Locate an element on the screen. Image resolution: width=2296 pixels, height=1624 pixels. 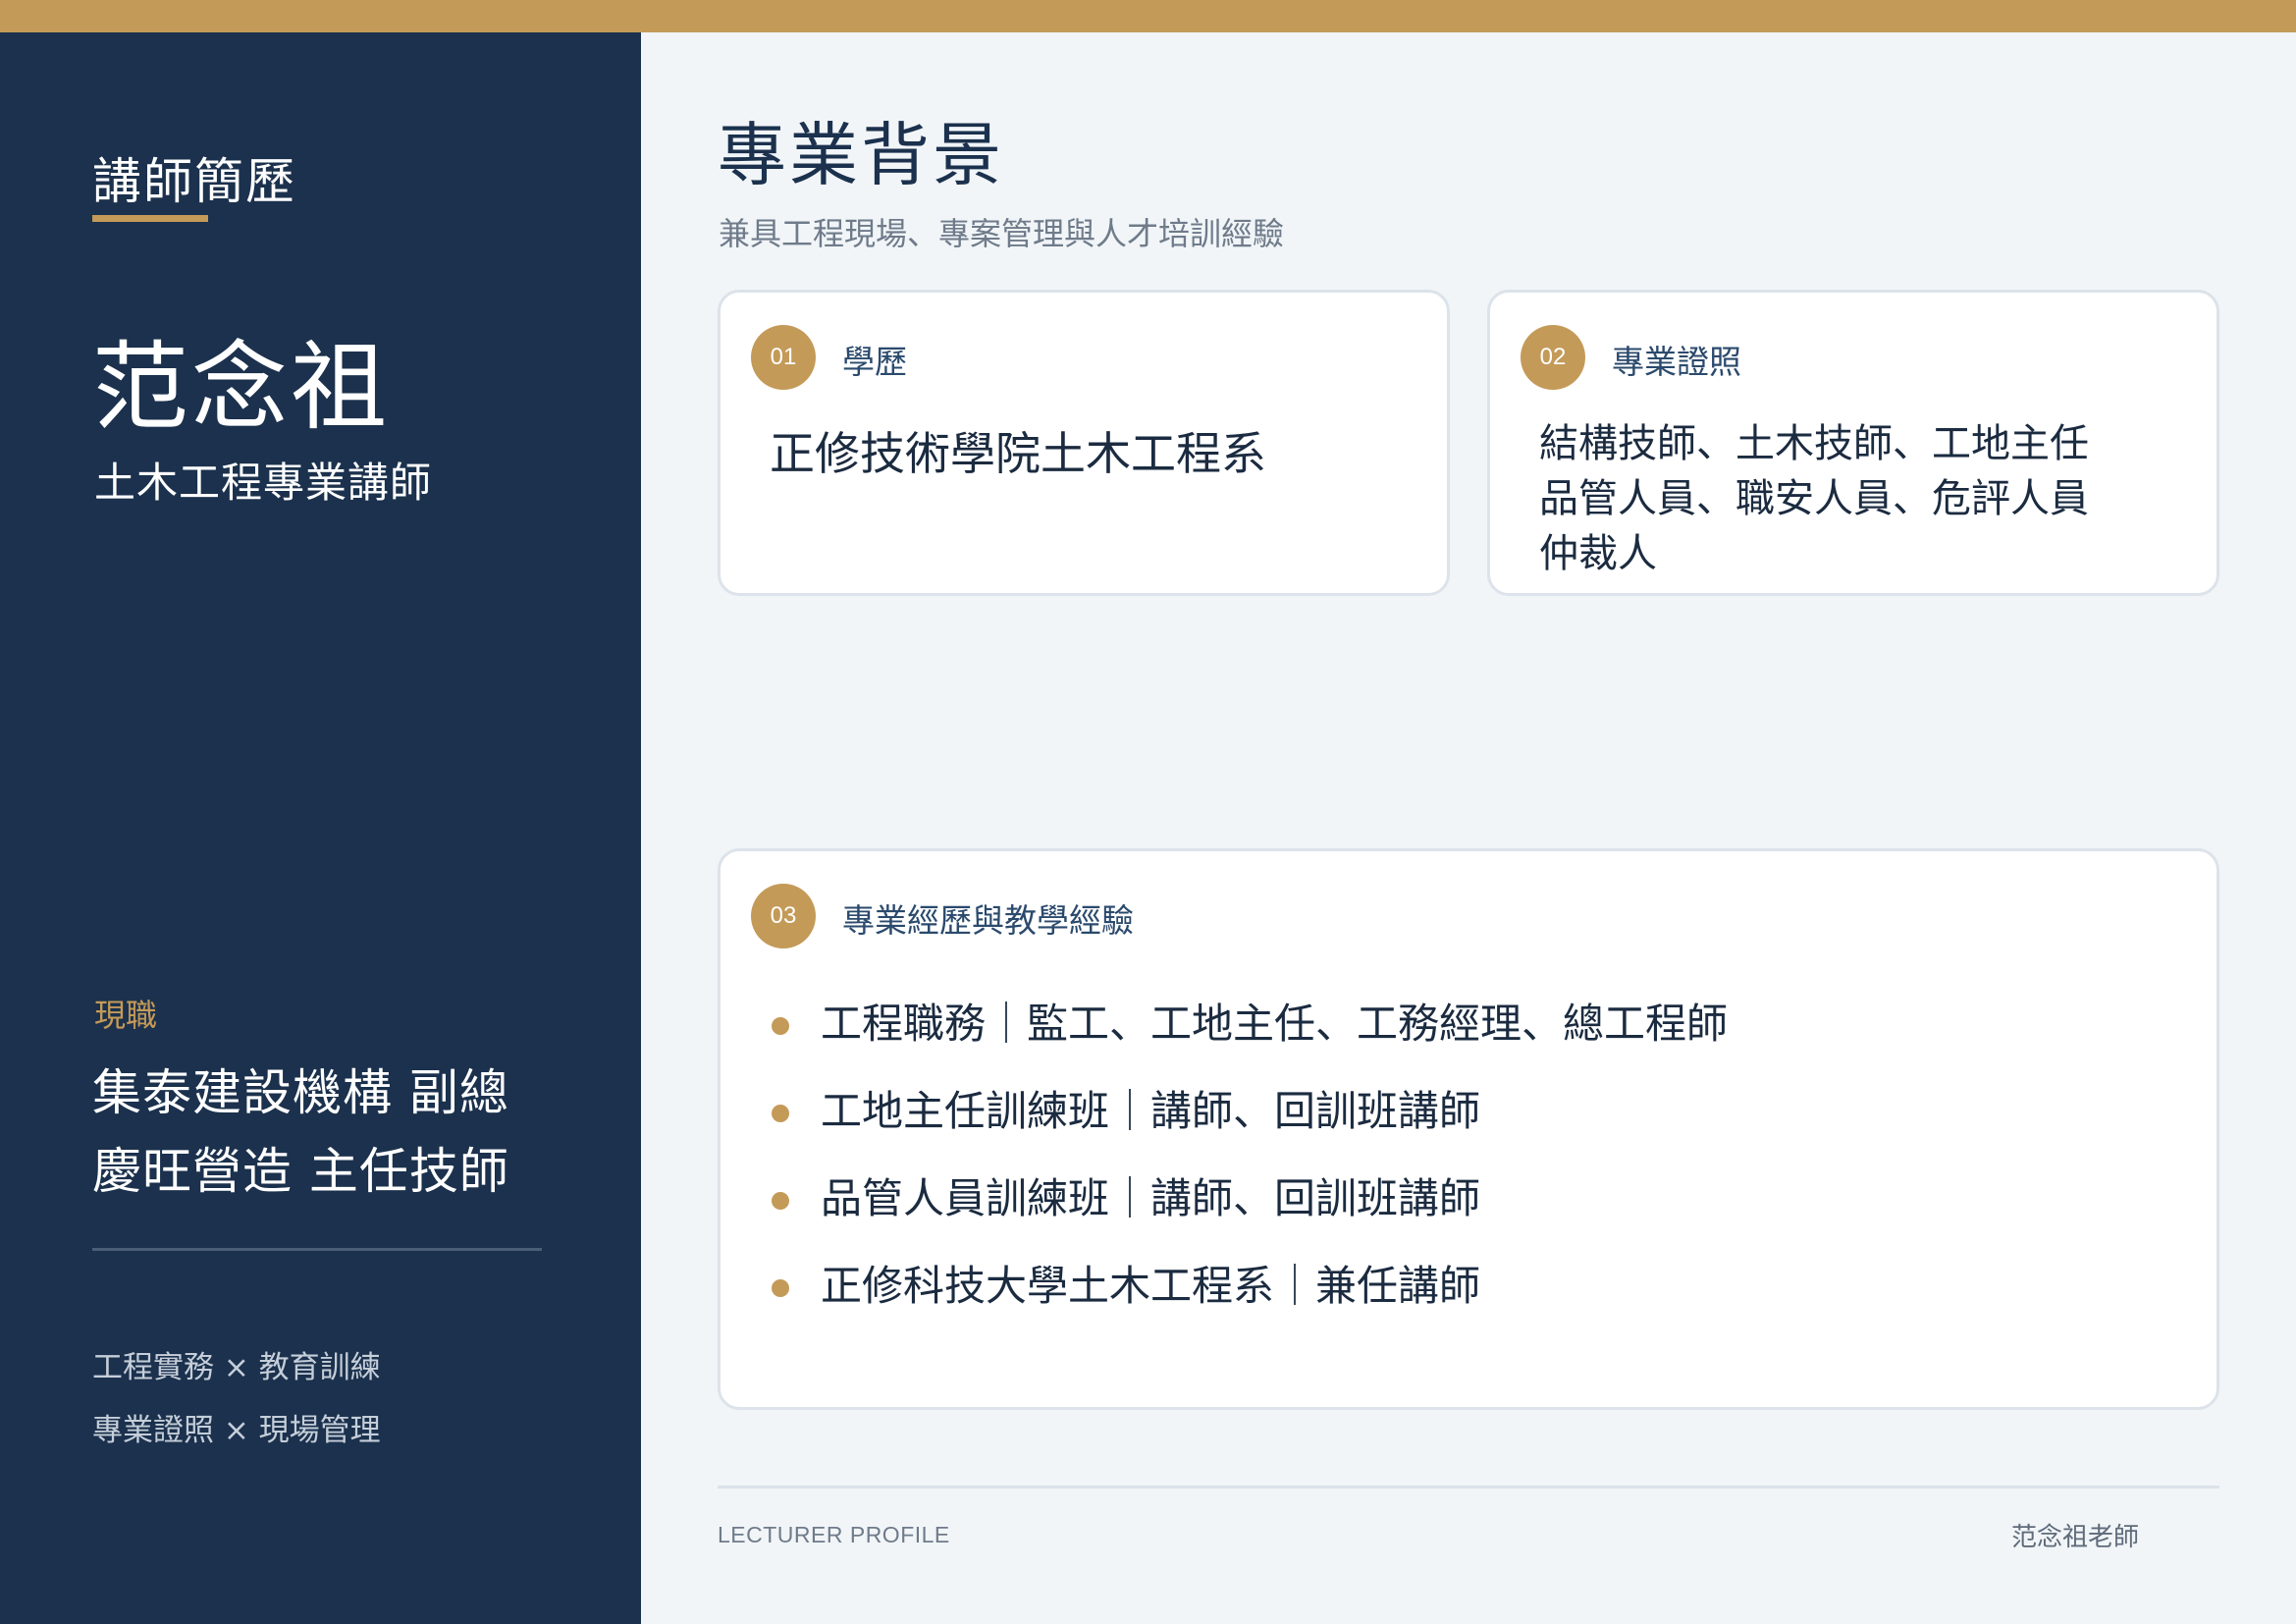
current-positions: 集泰建設機構 副總 慶旺營造 主任技師 is located at coordinates (347, 1132).